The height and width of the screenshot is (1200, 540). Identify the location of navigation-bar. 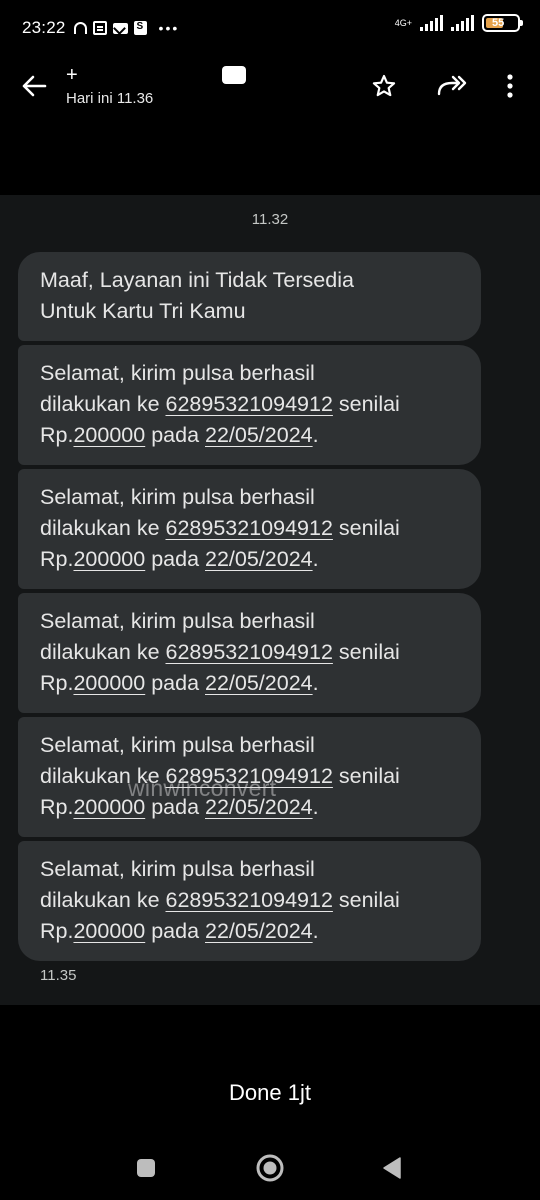
(270, 1170).